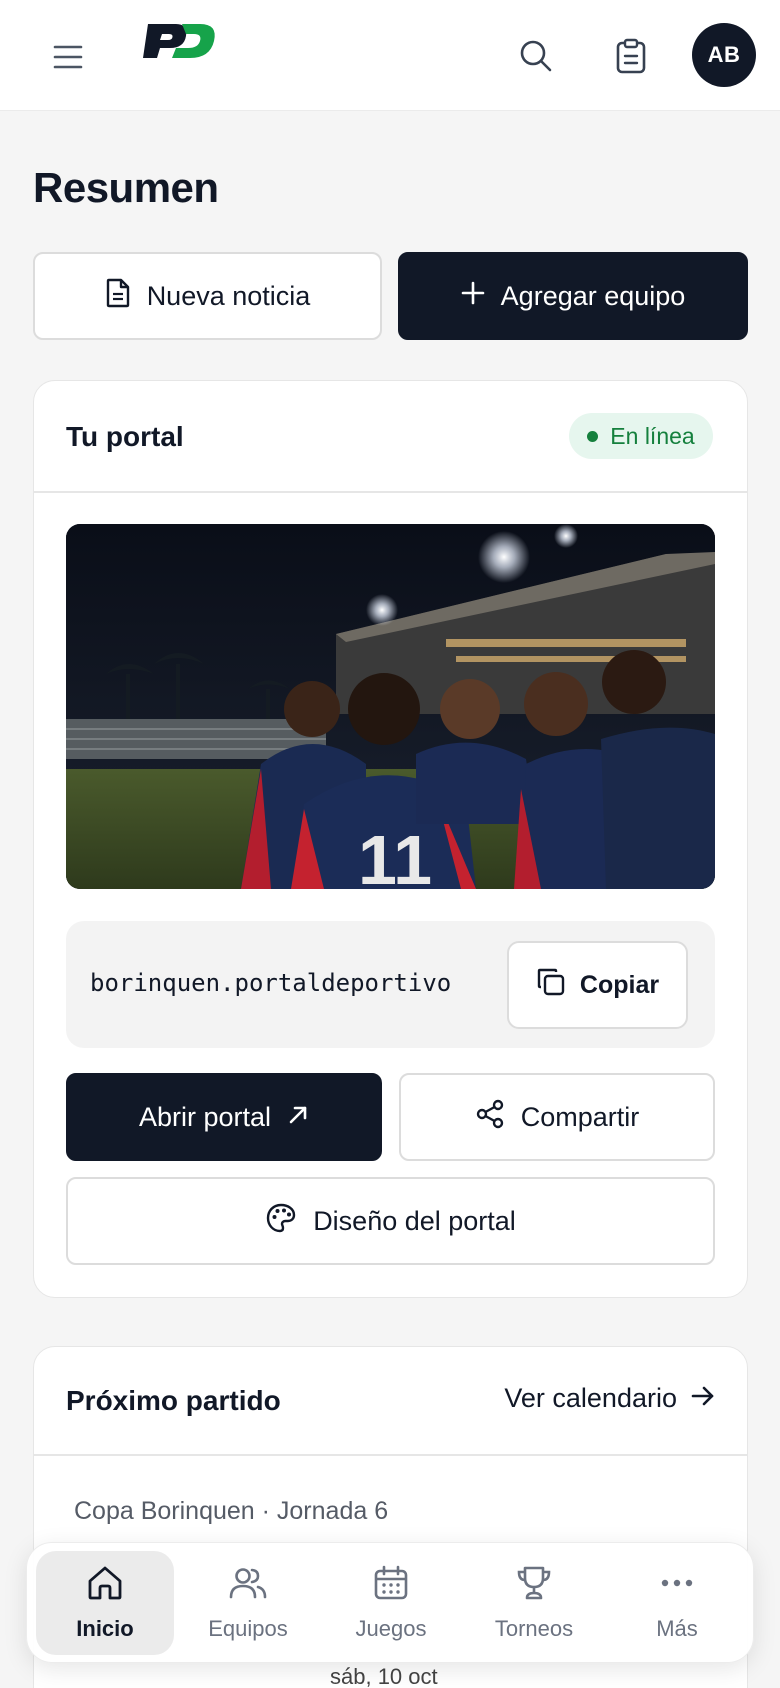 The height and width of the screenshot is (1688, 780). I want to click on nav-item-mas: Más, so click(677, 1603).